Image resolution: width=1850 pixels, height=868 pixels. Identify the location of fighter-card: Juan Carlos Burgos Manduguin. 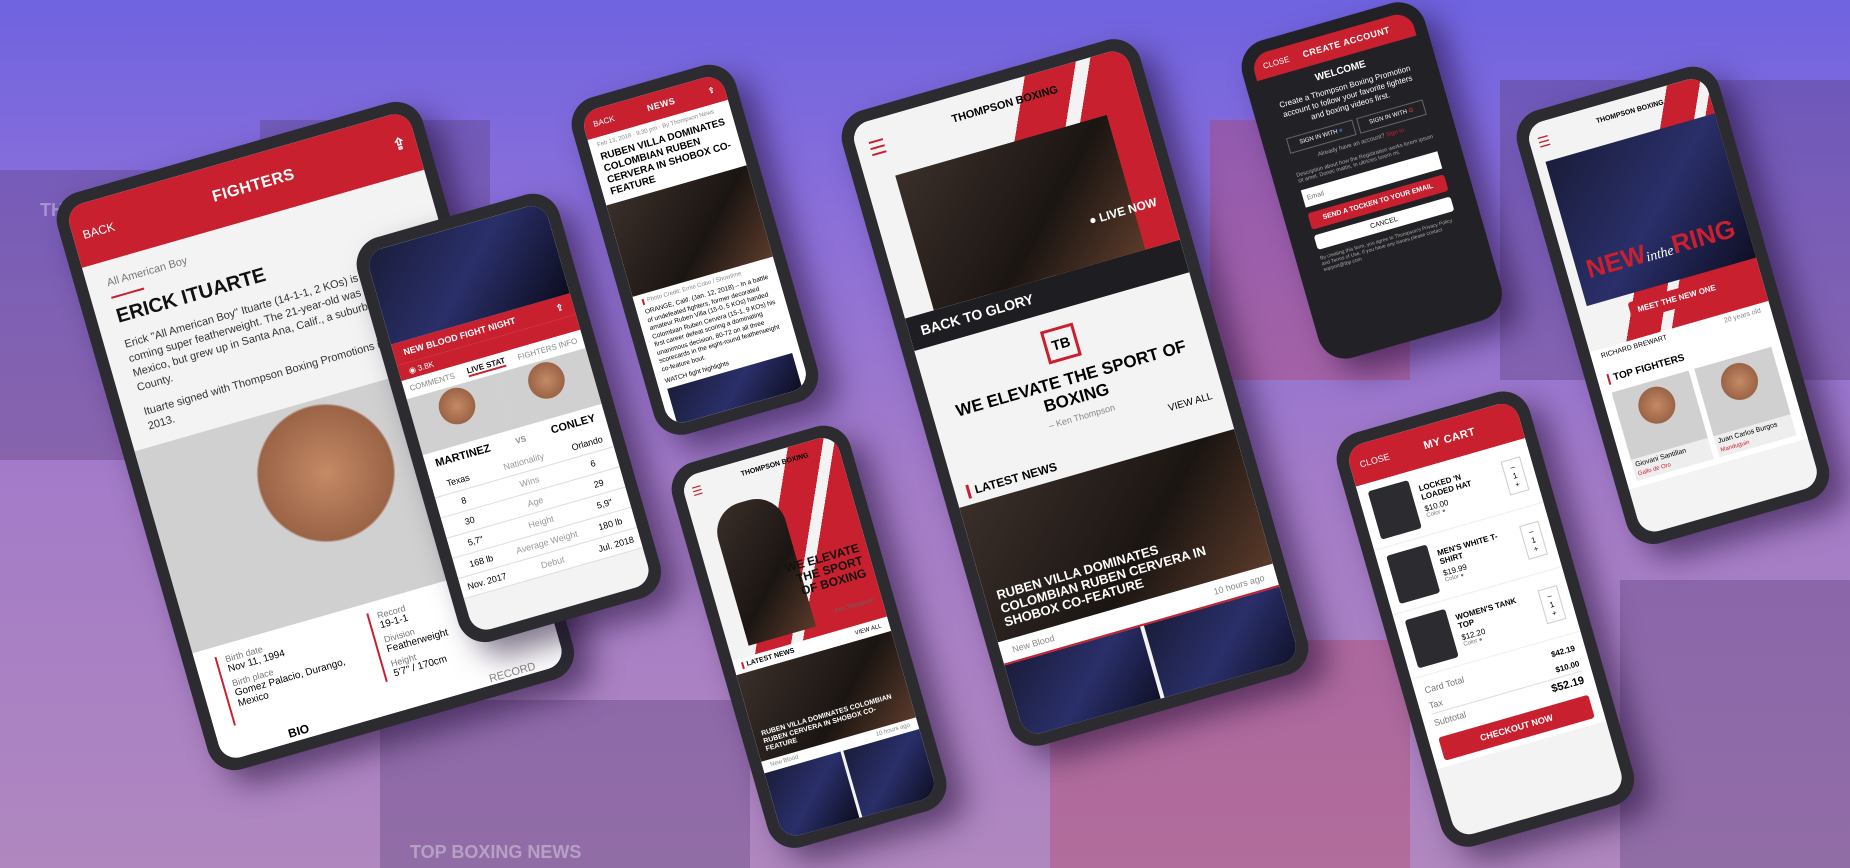
(1745, 402).